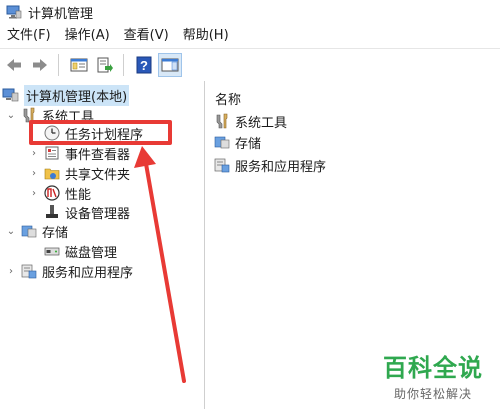 The height and width of the screenshot is (409, 500). What do you see at coordinates (88, 273) in the screenshot?
I see `tree-label: 服务和应用程序` at bounding box center [88, 273].